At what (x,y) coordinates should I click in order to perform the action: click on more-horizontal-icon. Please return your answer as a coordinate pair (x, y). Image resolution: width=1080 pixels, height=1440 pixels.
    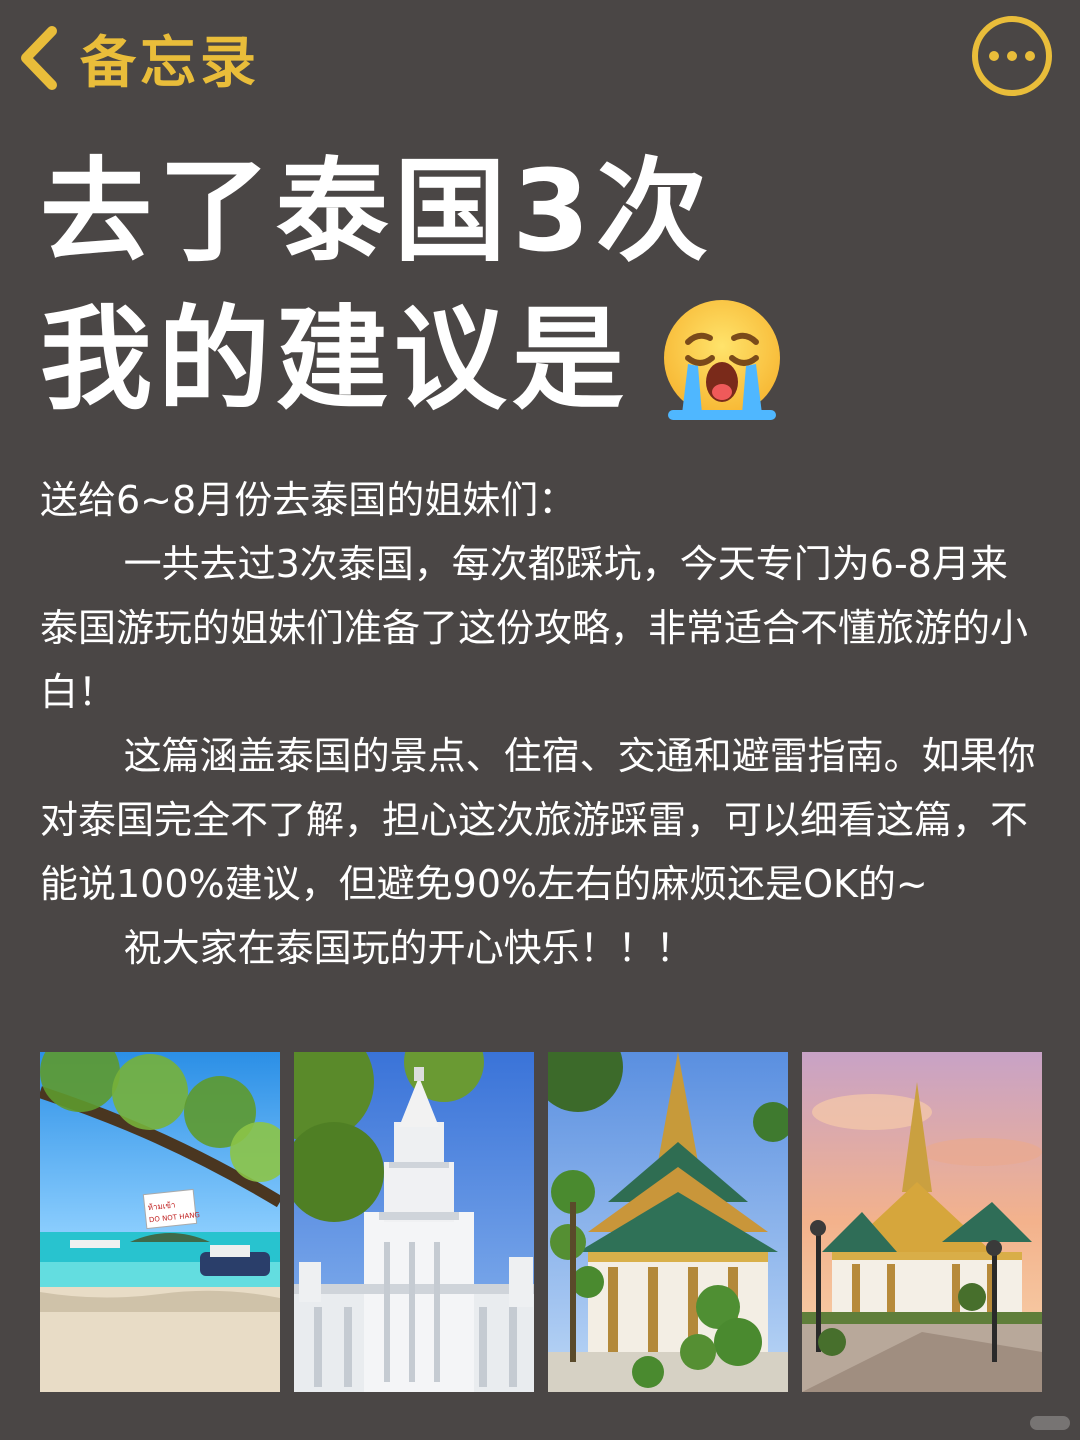
    Looking at the image, I should click on (994, 56).